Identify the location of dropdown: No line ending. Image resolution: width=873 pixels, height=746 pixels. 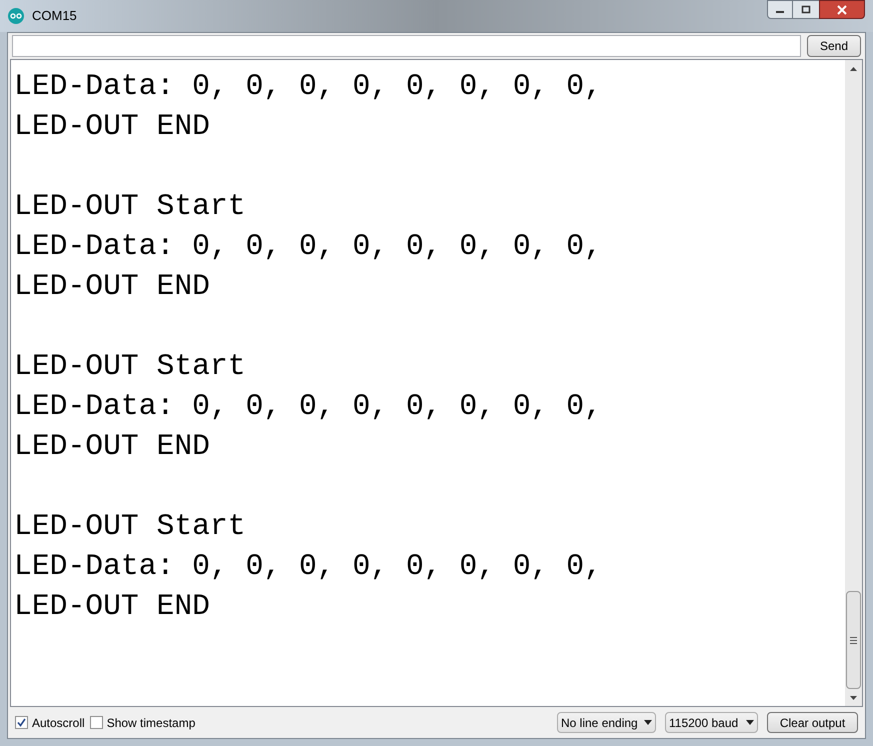
(606, 722).